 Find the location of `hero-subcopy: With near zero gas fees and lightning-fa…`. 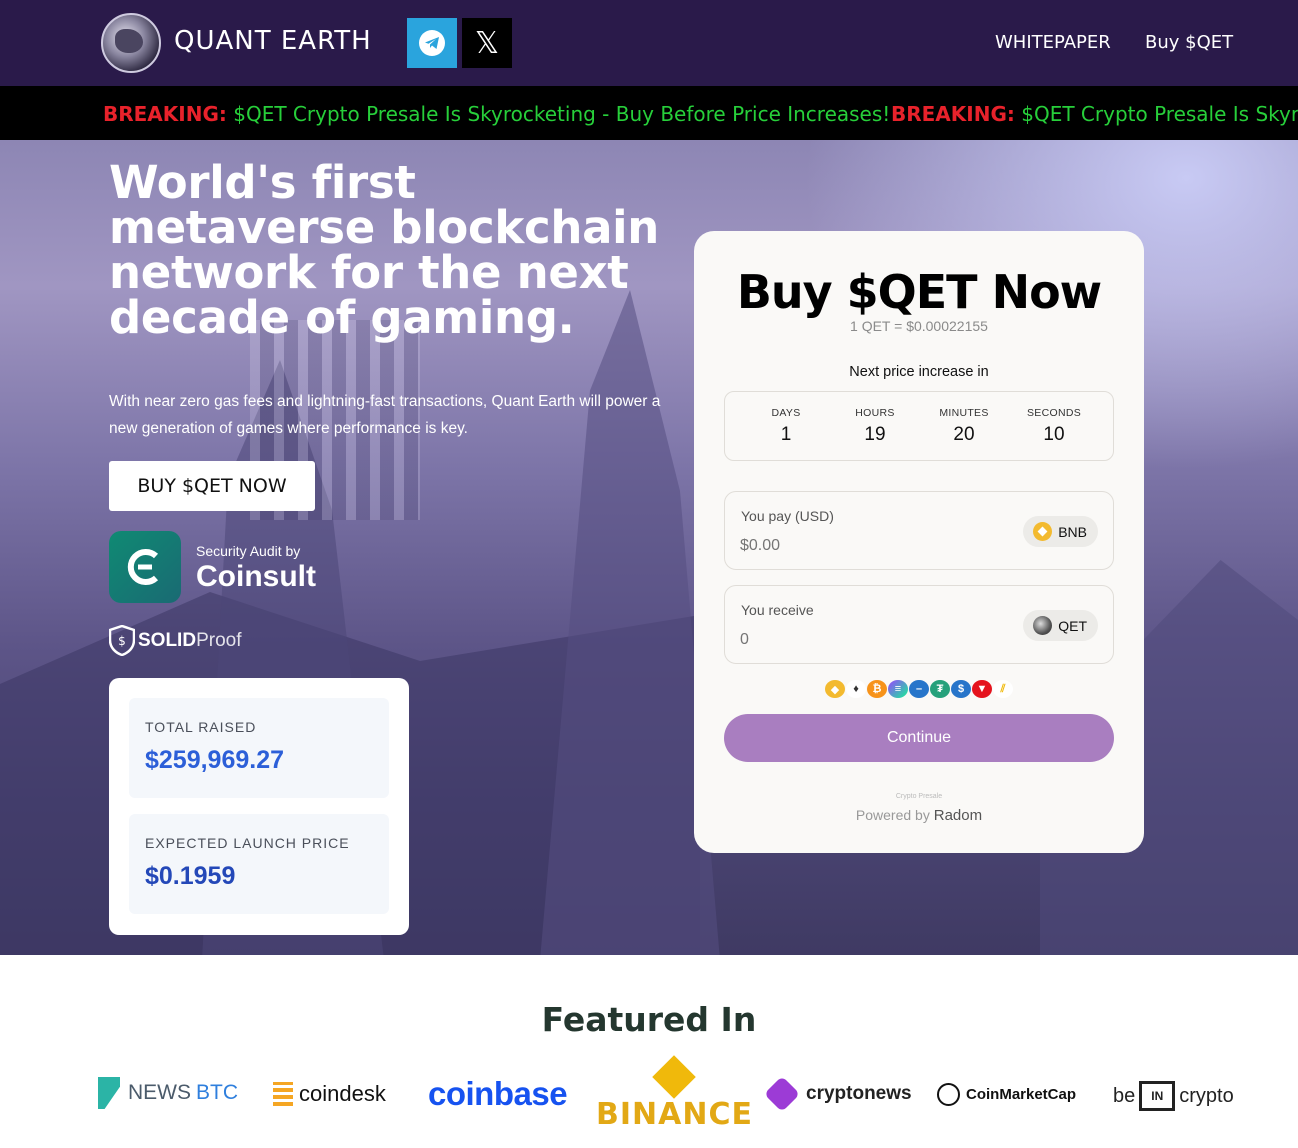

hero-subcopy: With near zero gas fees and lightning-fa… is located at coordinates (385, 415).